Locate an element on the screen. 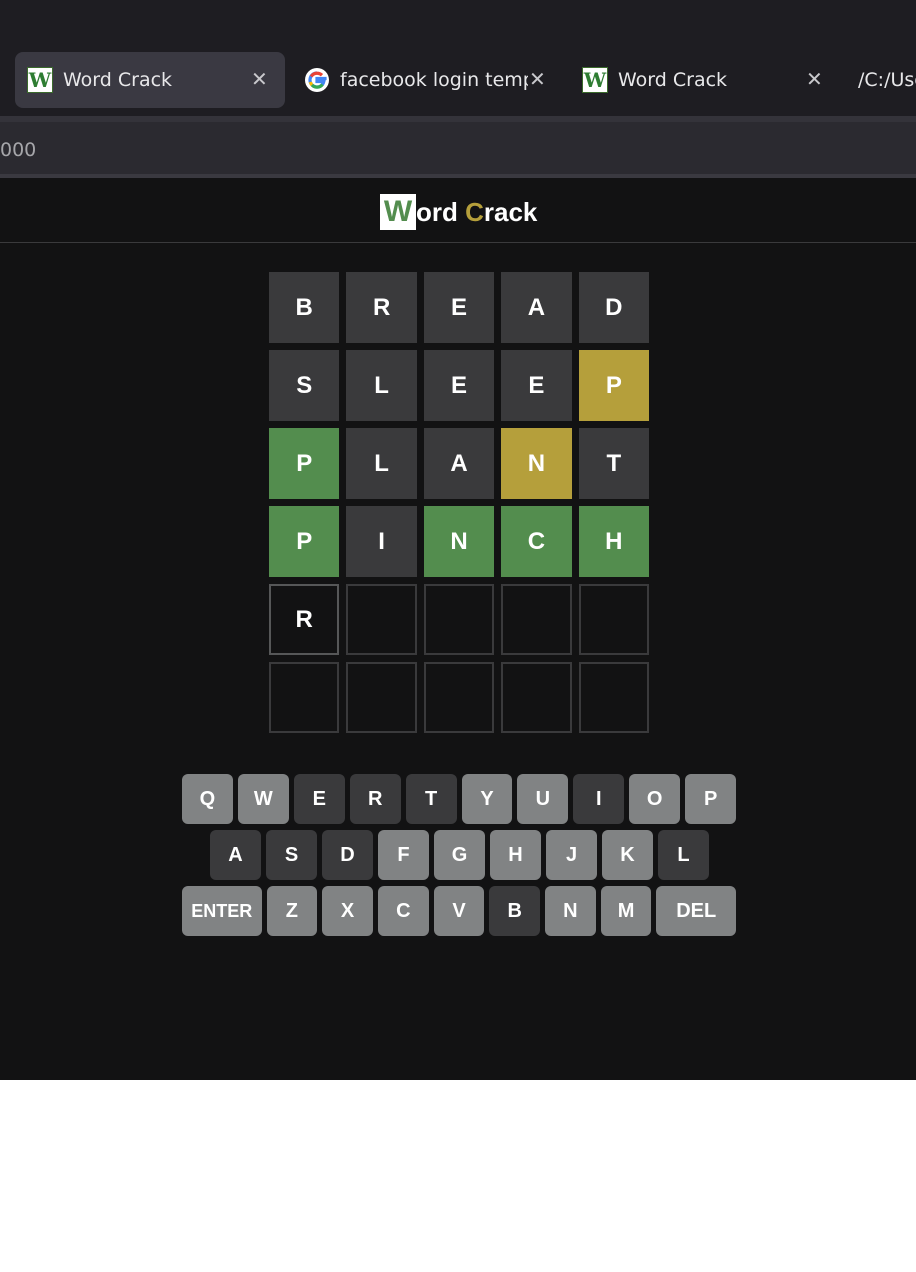  key-v: V is located at coordinates (459, 911).